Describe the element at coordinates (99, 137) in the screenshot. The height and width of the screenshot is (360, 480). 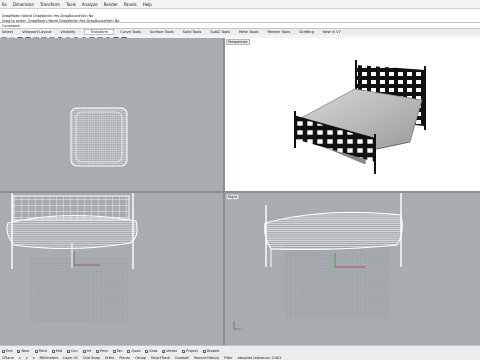
I see `top-view-drawing` at that location.